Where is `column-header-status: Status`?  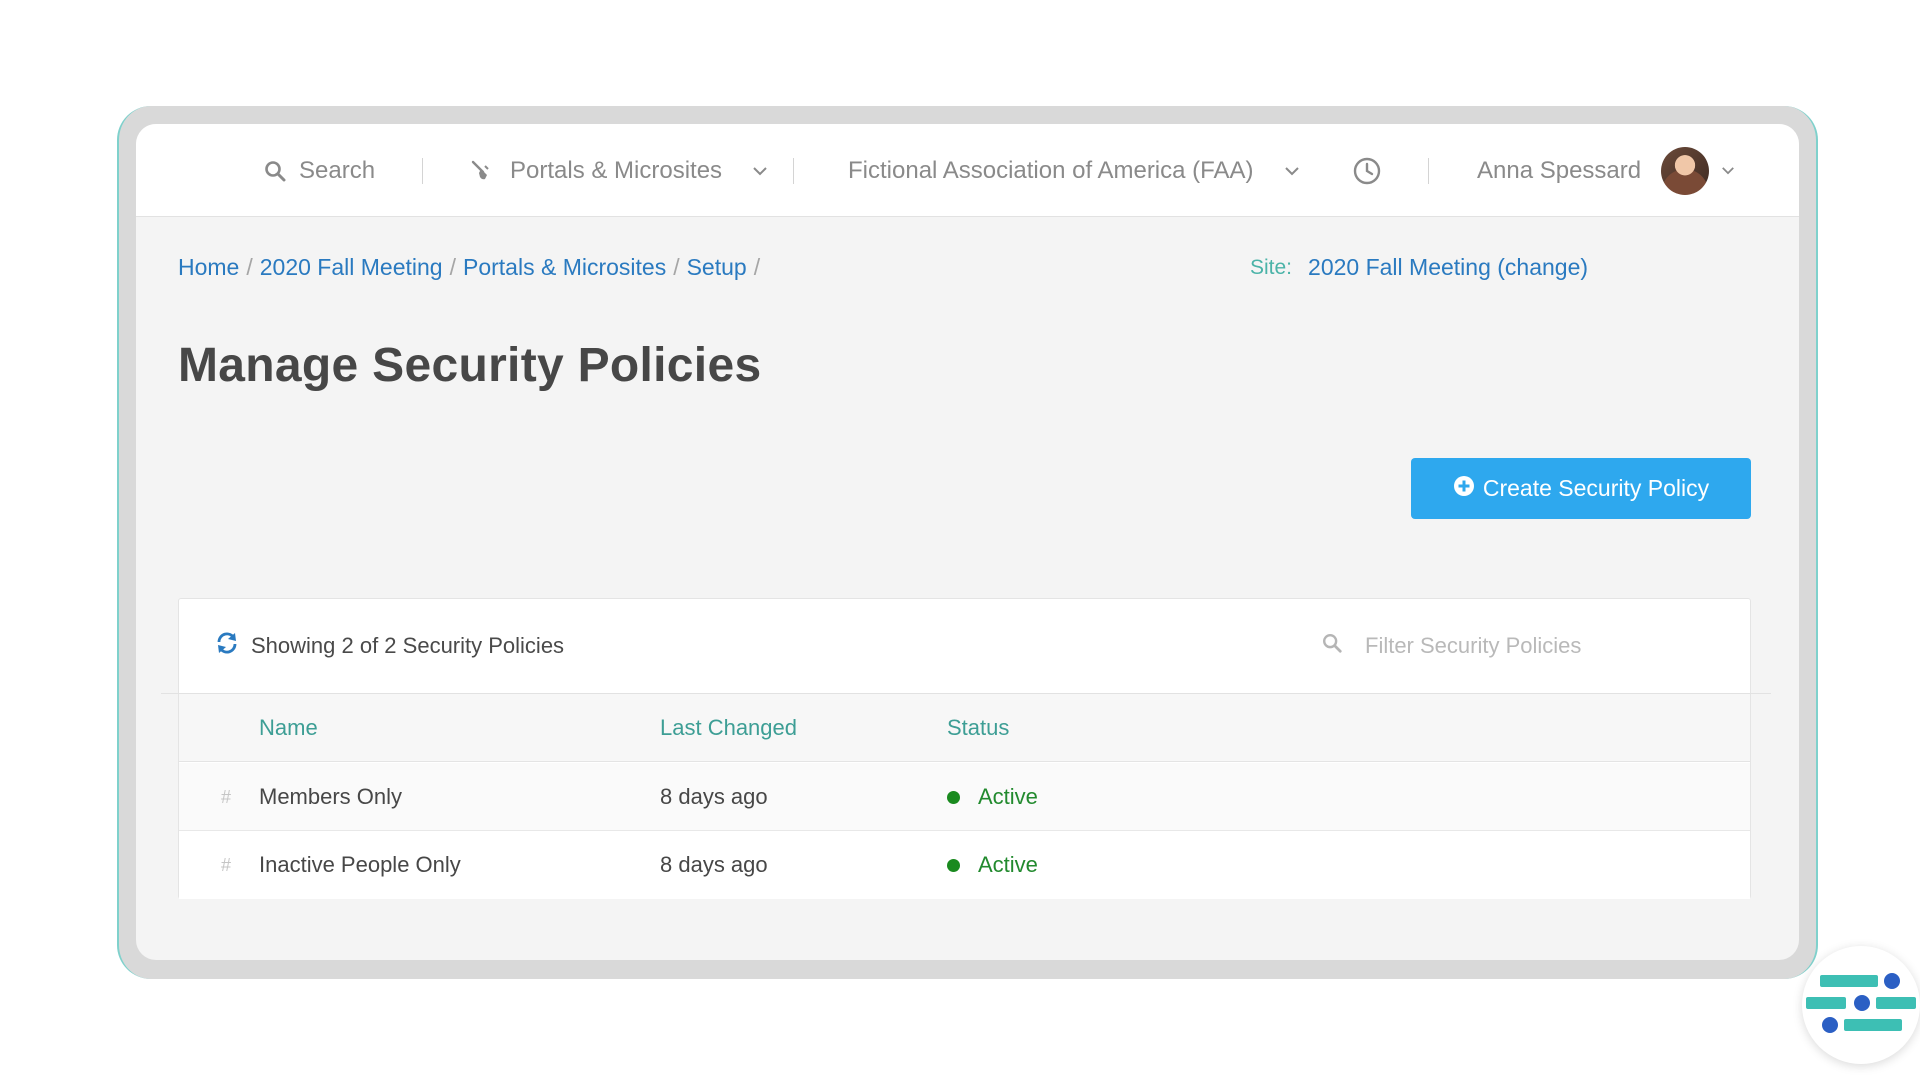
column-header-status: Status is located at coordinates (978, 728).